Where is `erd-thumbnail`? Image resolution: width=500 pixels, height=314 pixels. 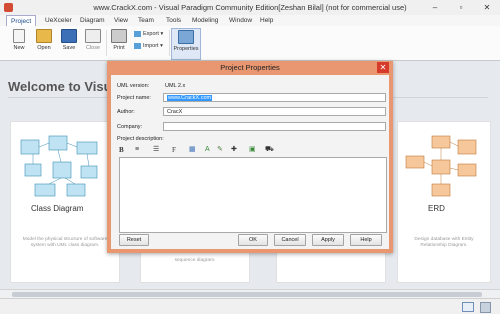 erd-thumbnail is located at coordinates (441, 166).